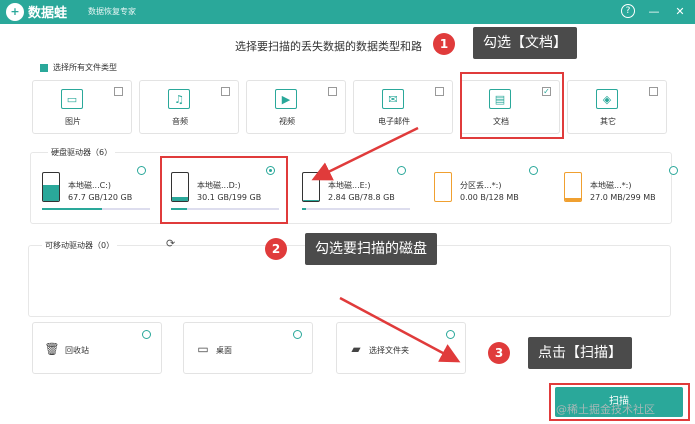 This screenshot has height=424, width=695. What do you see at coordinates (525, 43) in the screenshot?
I see `annotation-callout-1: 勾选【文档】` at bounding box center [525, 43].